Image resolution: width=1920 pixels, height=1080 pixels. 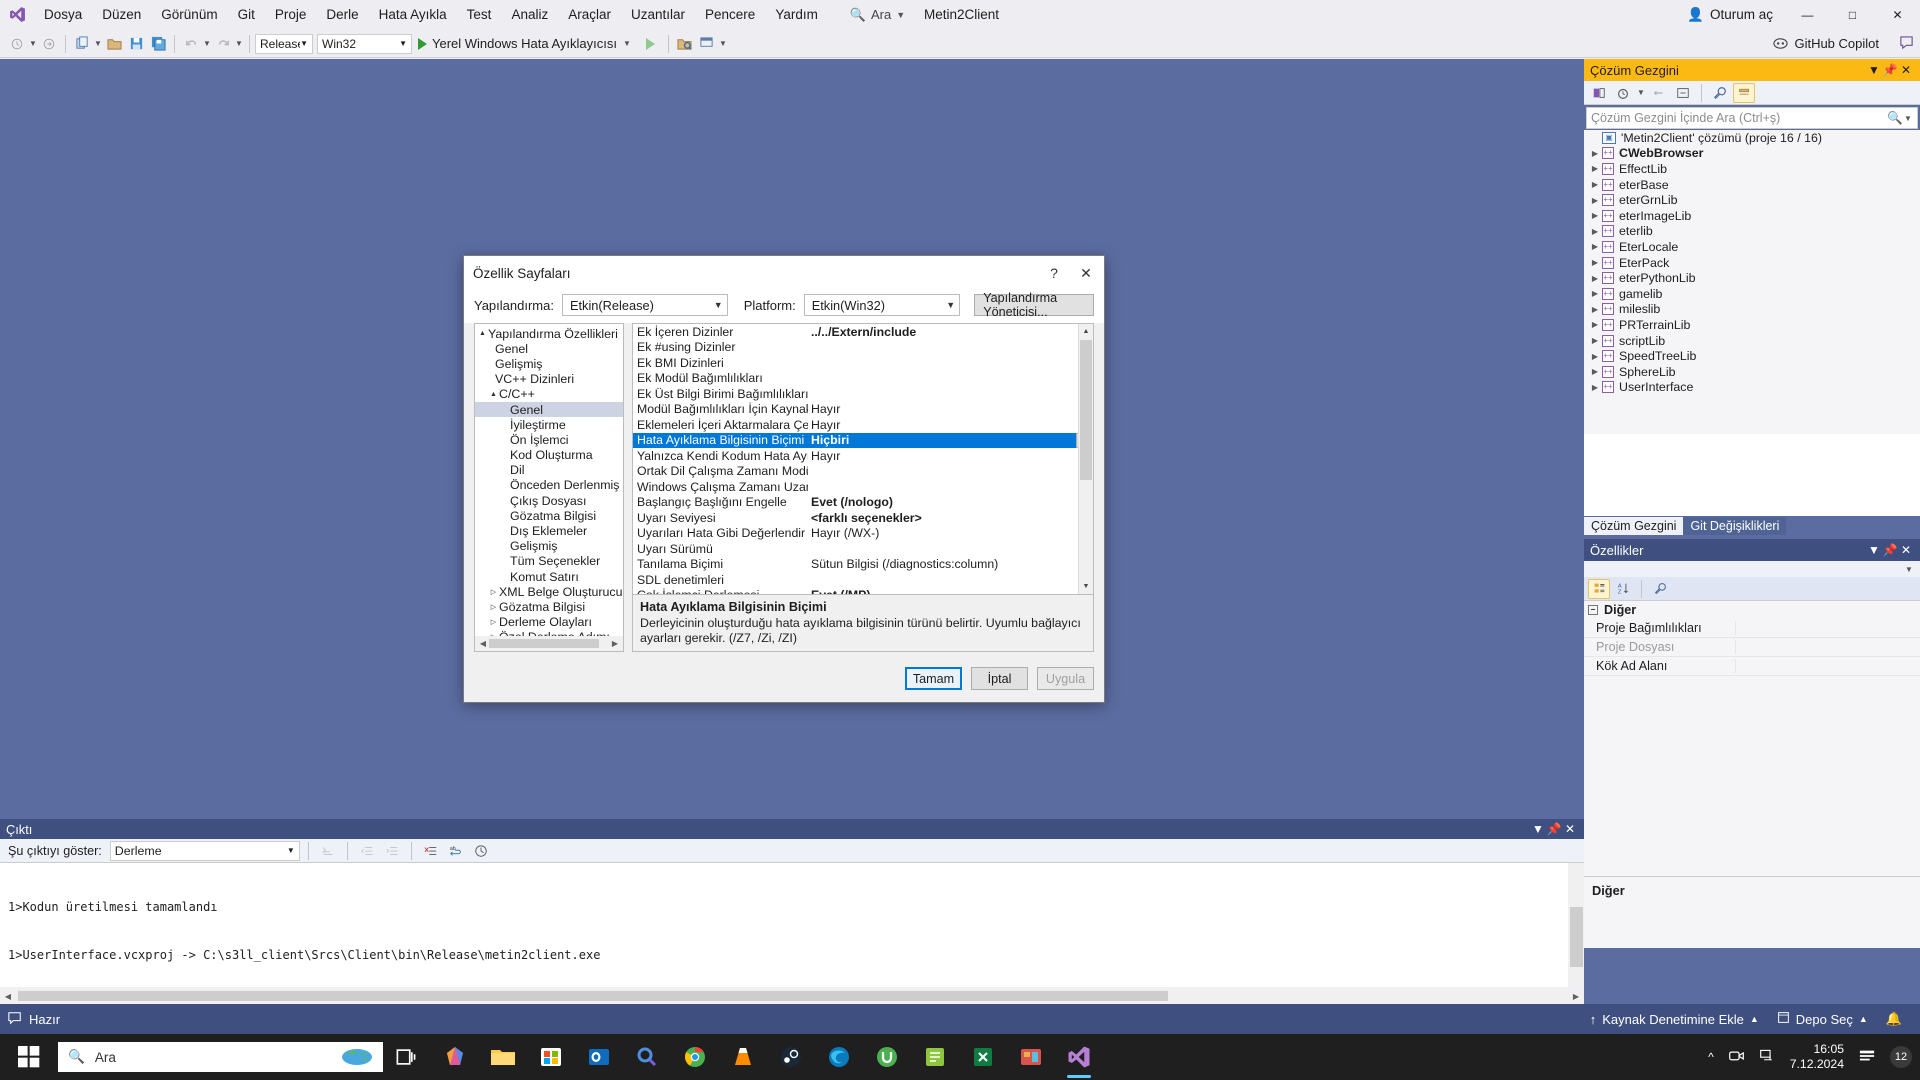 I want to click on output-source-dropdown: Derleme ▼, so click(x=204, y=850).